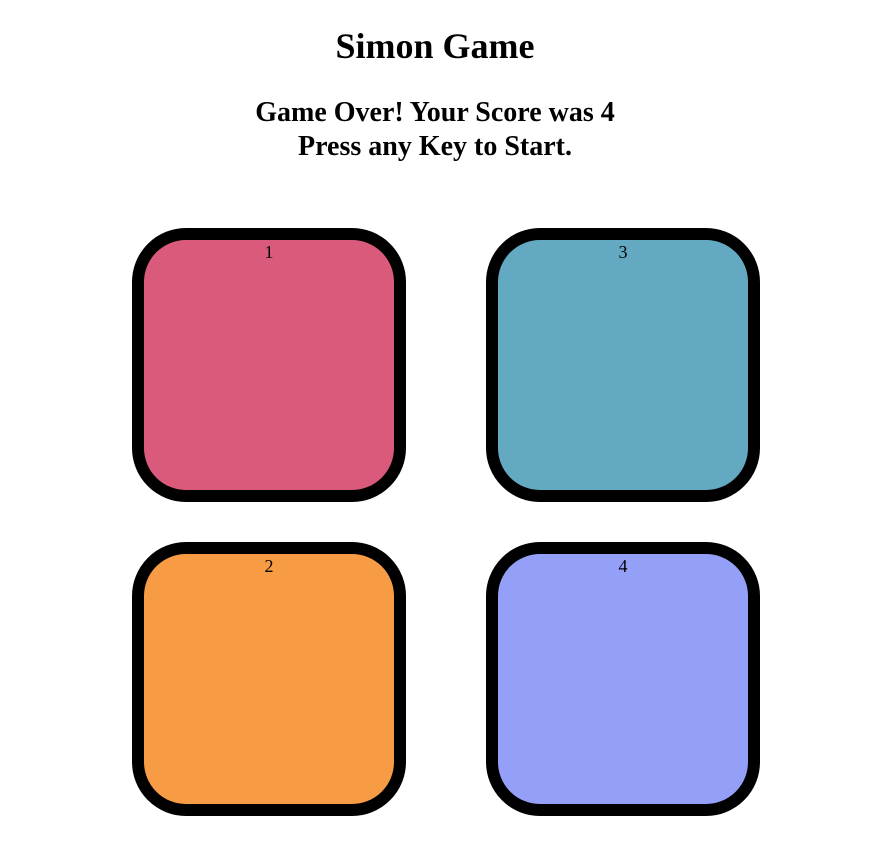 The image size is (870, 848). I want to click on status-line-score: Game Over! Your Score was 4, so click(435, 112).